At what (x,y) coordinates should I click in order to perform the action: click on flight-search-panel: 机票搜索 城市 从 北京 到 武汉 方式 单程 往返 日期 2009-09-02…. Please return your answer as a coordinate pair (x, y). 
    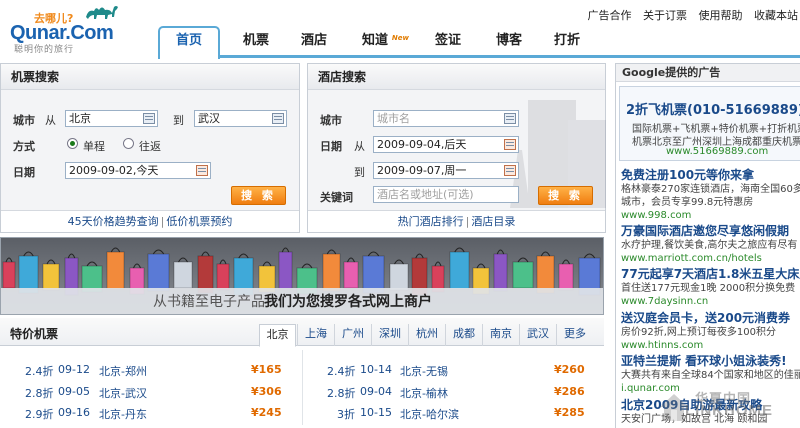
    Looking at the image, I should click on (150, 148).